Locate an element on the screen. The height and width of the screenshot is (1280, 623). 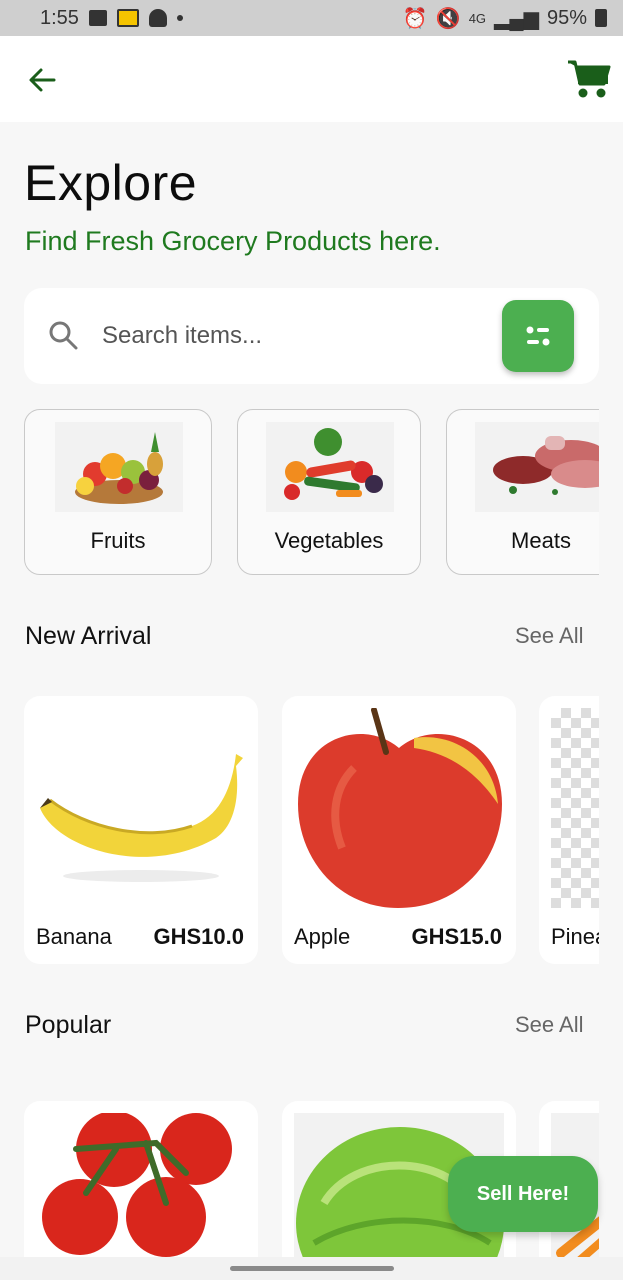
category-list: Fruits Vegetables Meats is located at coordinates (311, 493).